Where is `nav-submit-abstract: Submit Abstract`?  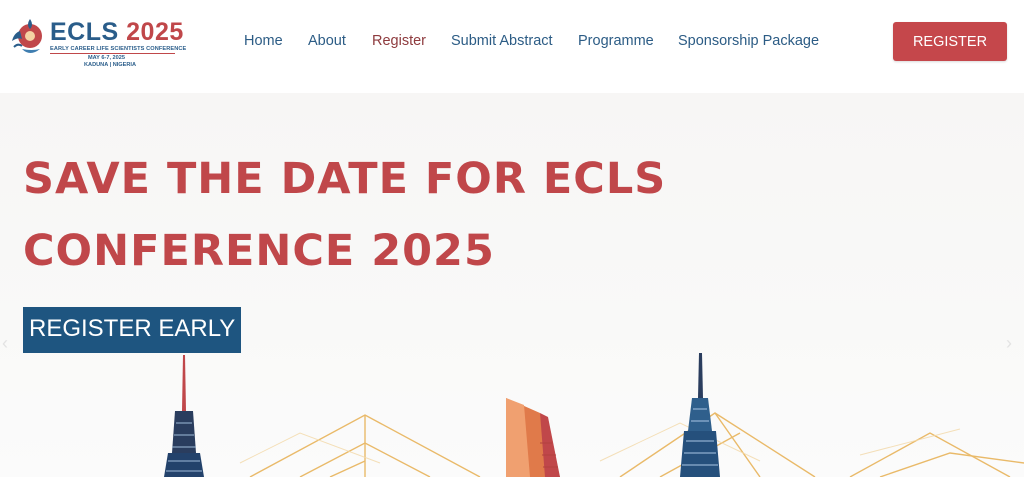 nav-submit-abstract: Submit Abstract is located at coordinates (502, 41).